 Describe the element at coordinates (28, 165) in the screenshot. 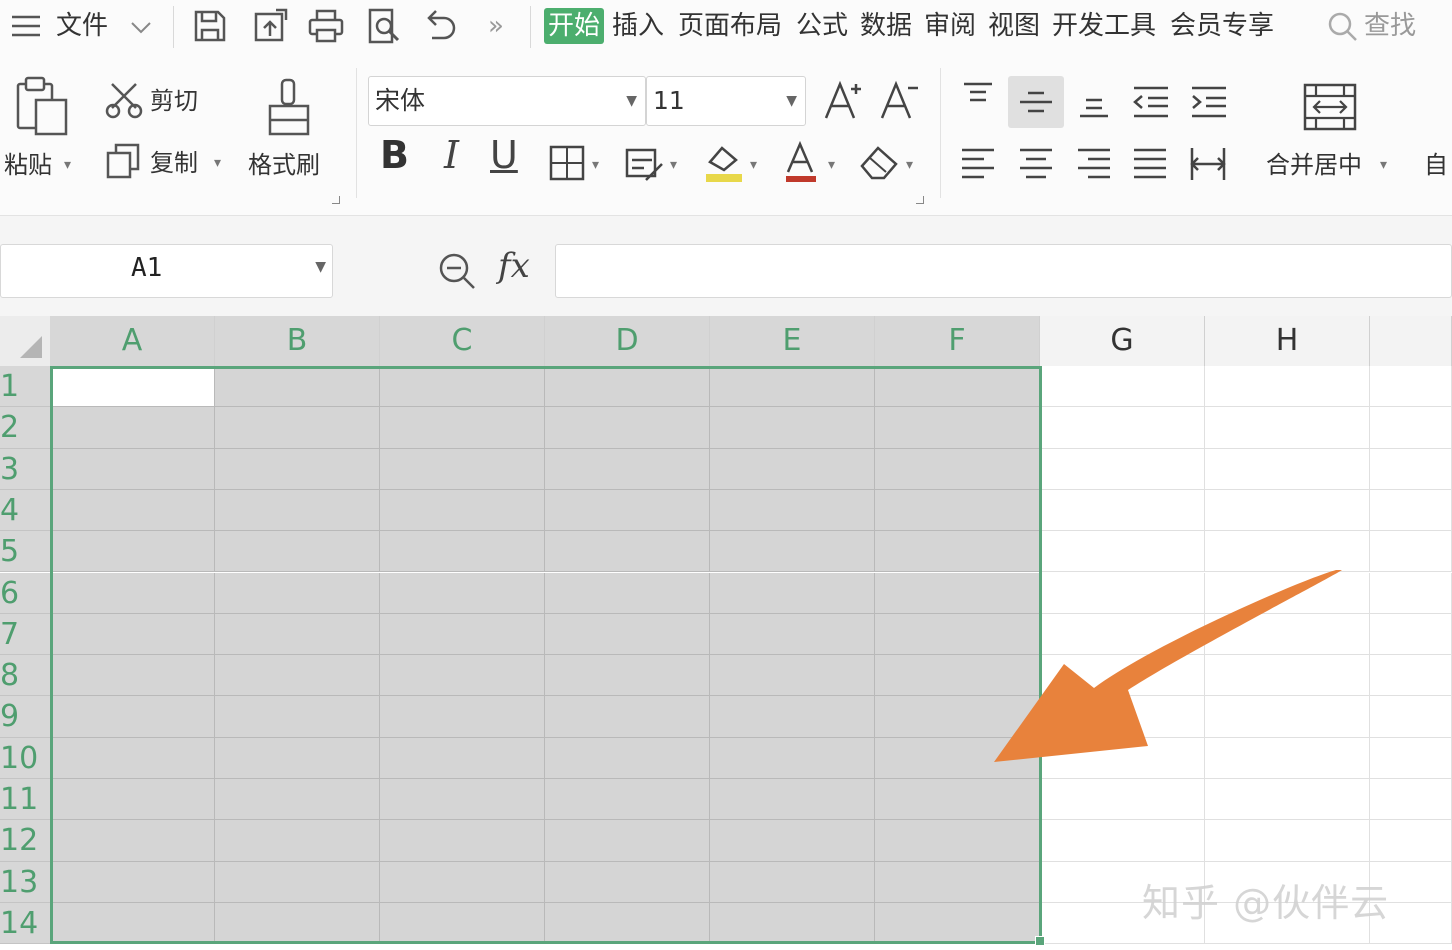

I see `paste-button: 粘贴` at that location.